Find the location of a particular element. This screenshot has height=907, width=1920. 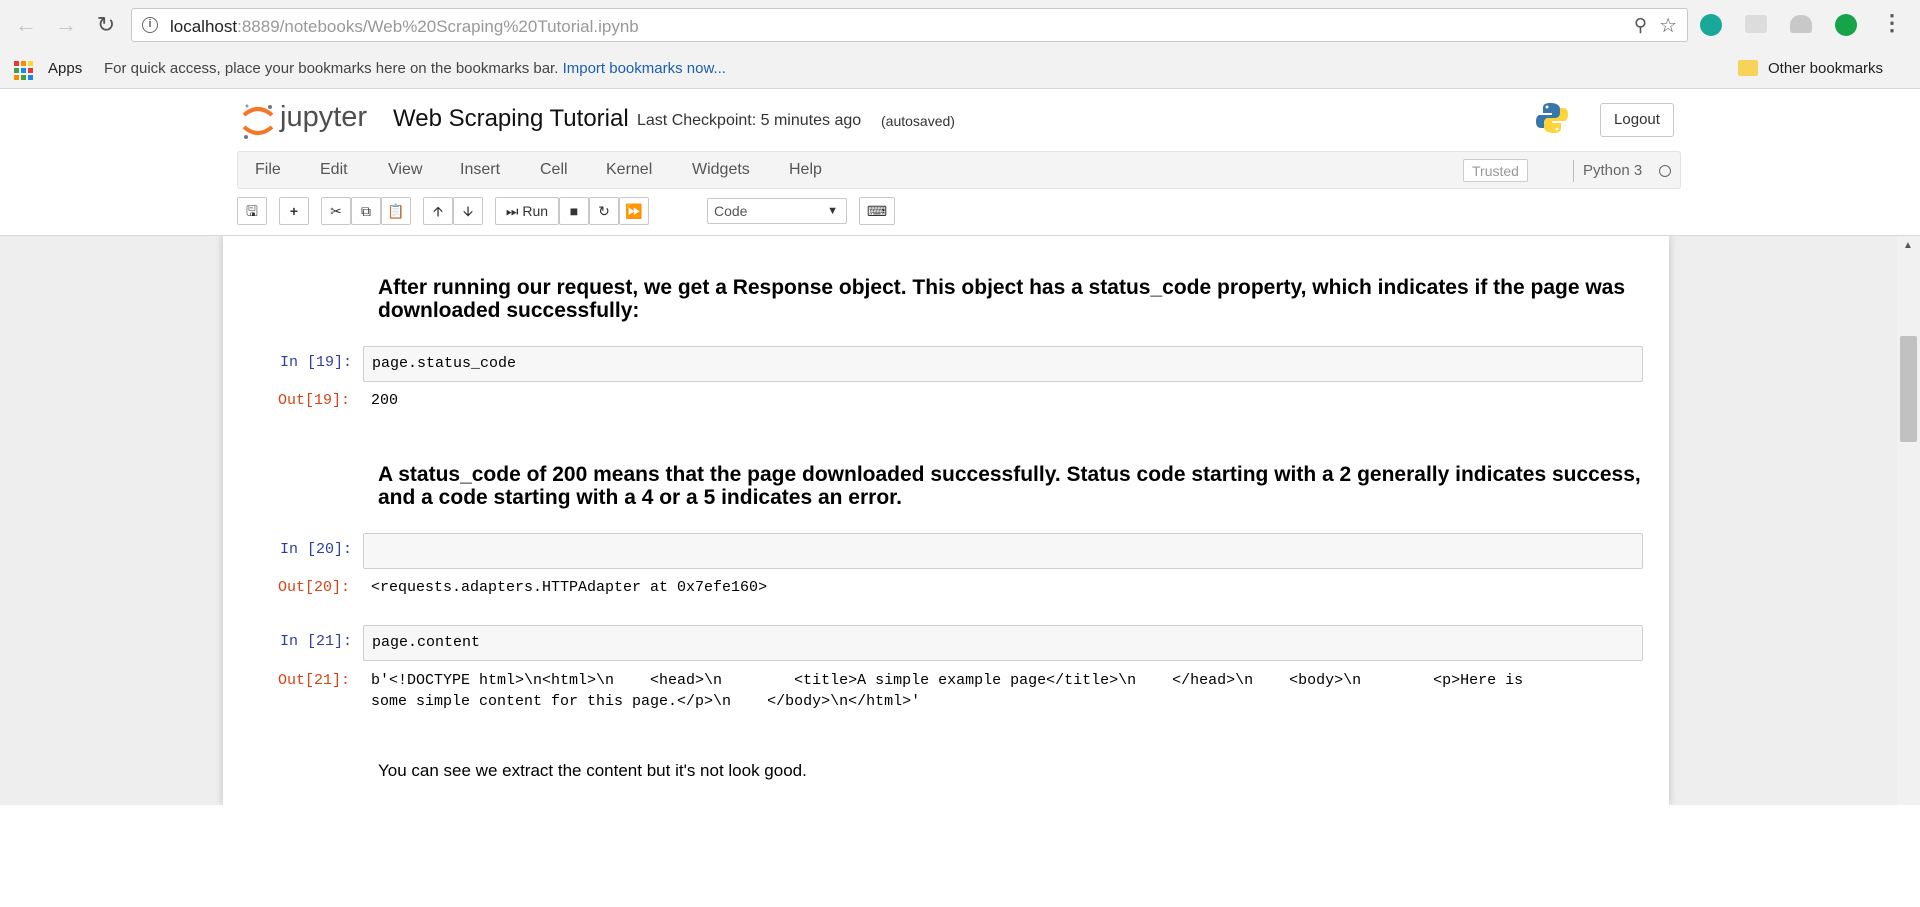

other-bookmarks: Other bookmarks is located at coordinates (1825, 68).